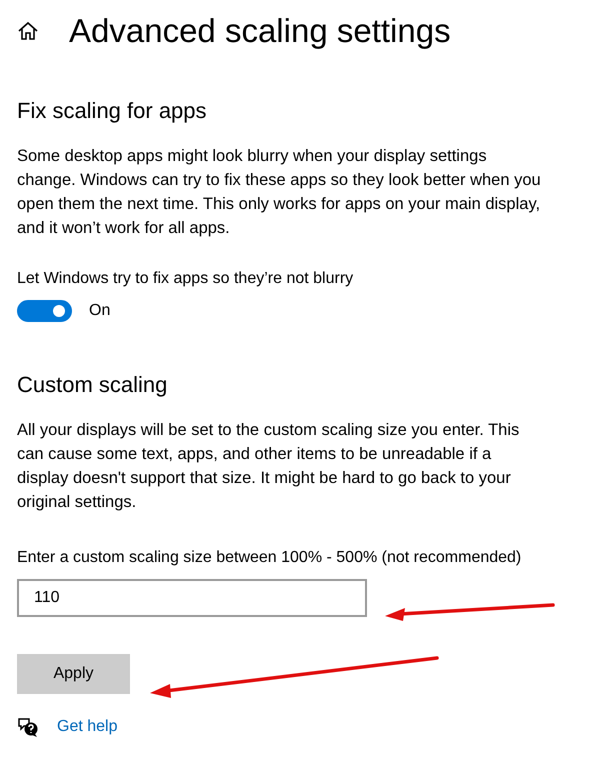 The width and height of the screenshot is (596, 783). I want to click on section-heading: Fix scaling for apps, so click(112, 111).